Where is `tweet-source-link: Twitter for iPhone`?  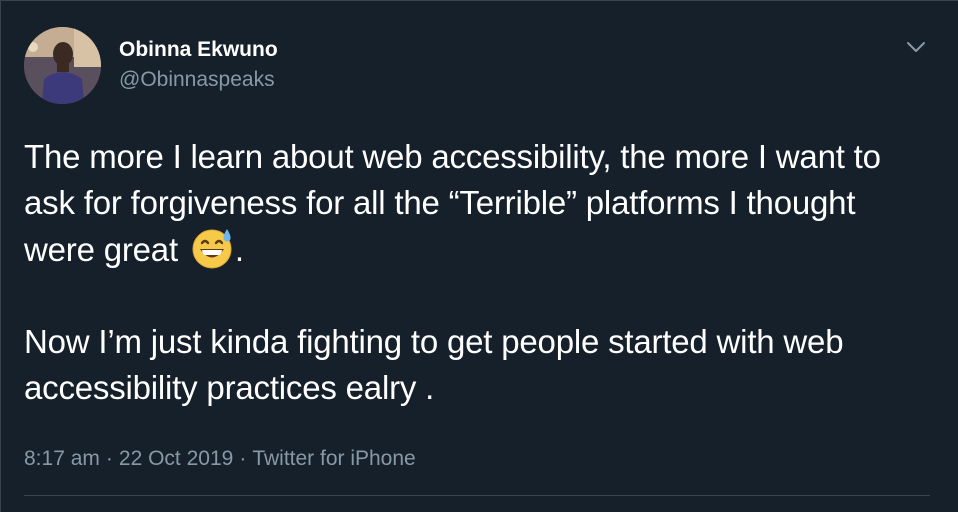
tweet-source-link: Twitter for iPhone is located at coordinates (333, 458).